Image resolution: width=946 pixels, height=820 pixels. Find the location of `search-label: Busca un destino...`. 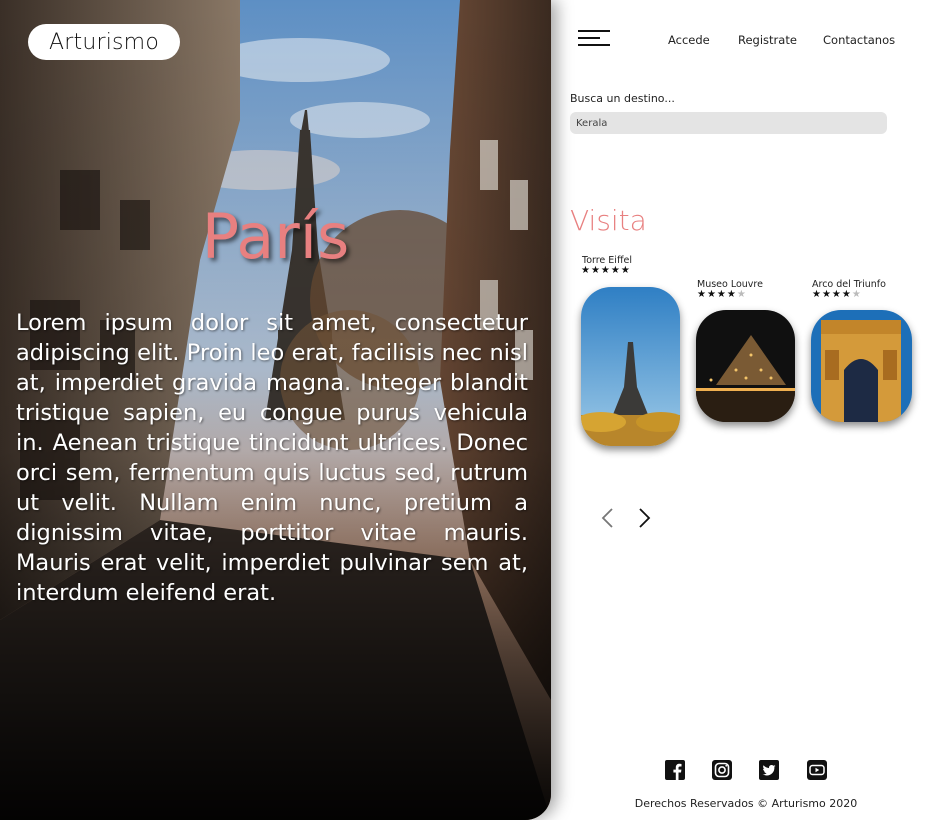

search-label: Busca un destino... is located at coordinates (622, 98).